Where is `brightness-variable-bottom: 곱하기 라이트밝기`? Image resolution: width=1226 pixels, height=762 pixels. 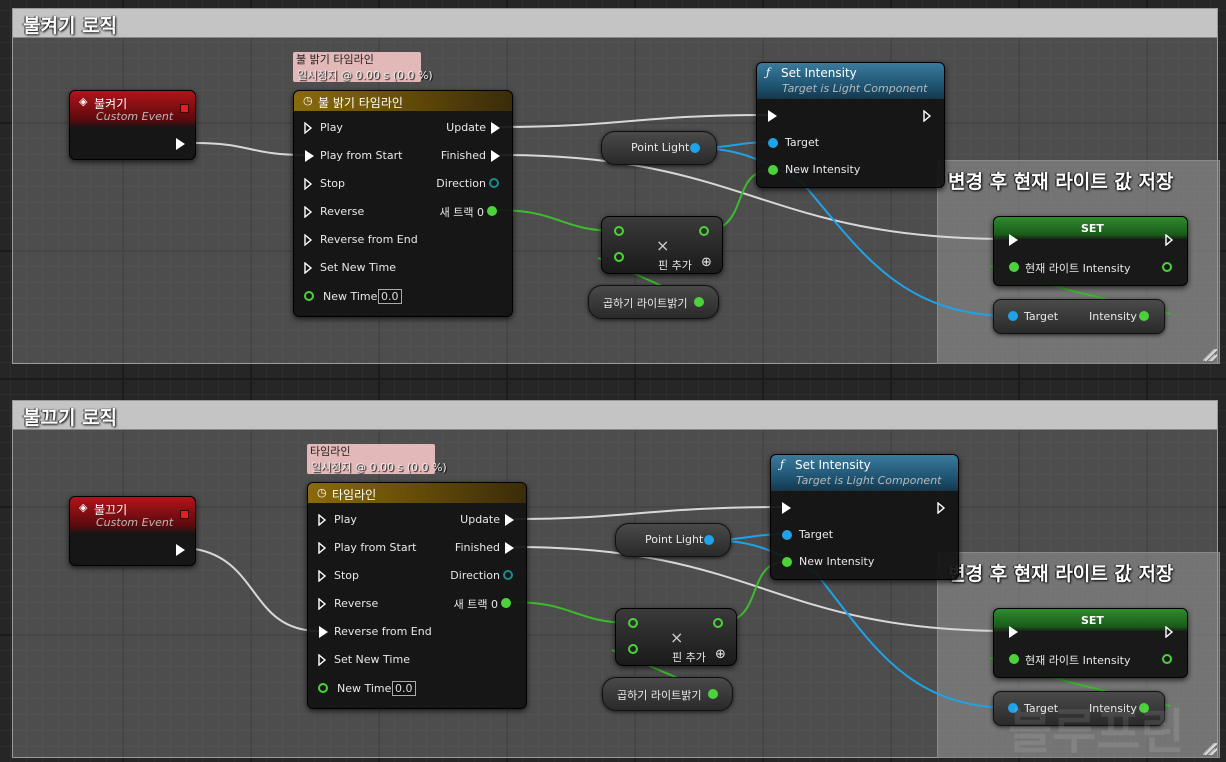
brightness-variable-bottom: 곱하기 라이트밝기 is located at coordinates (667, 694).